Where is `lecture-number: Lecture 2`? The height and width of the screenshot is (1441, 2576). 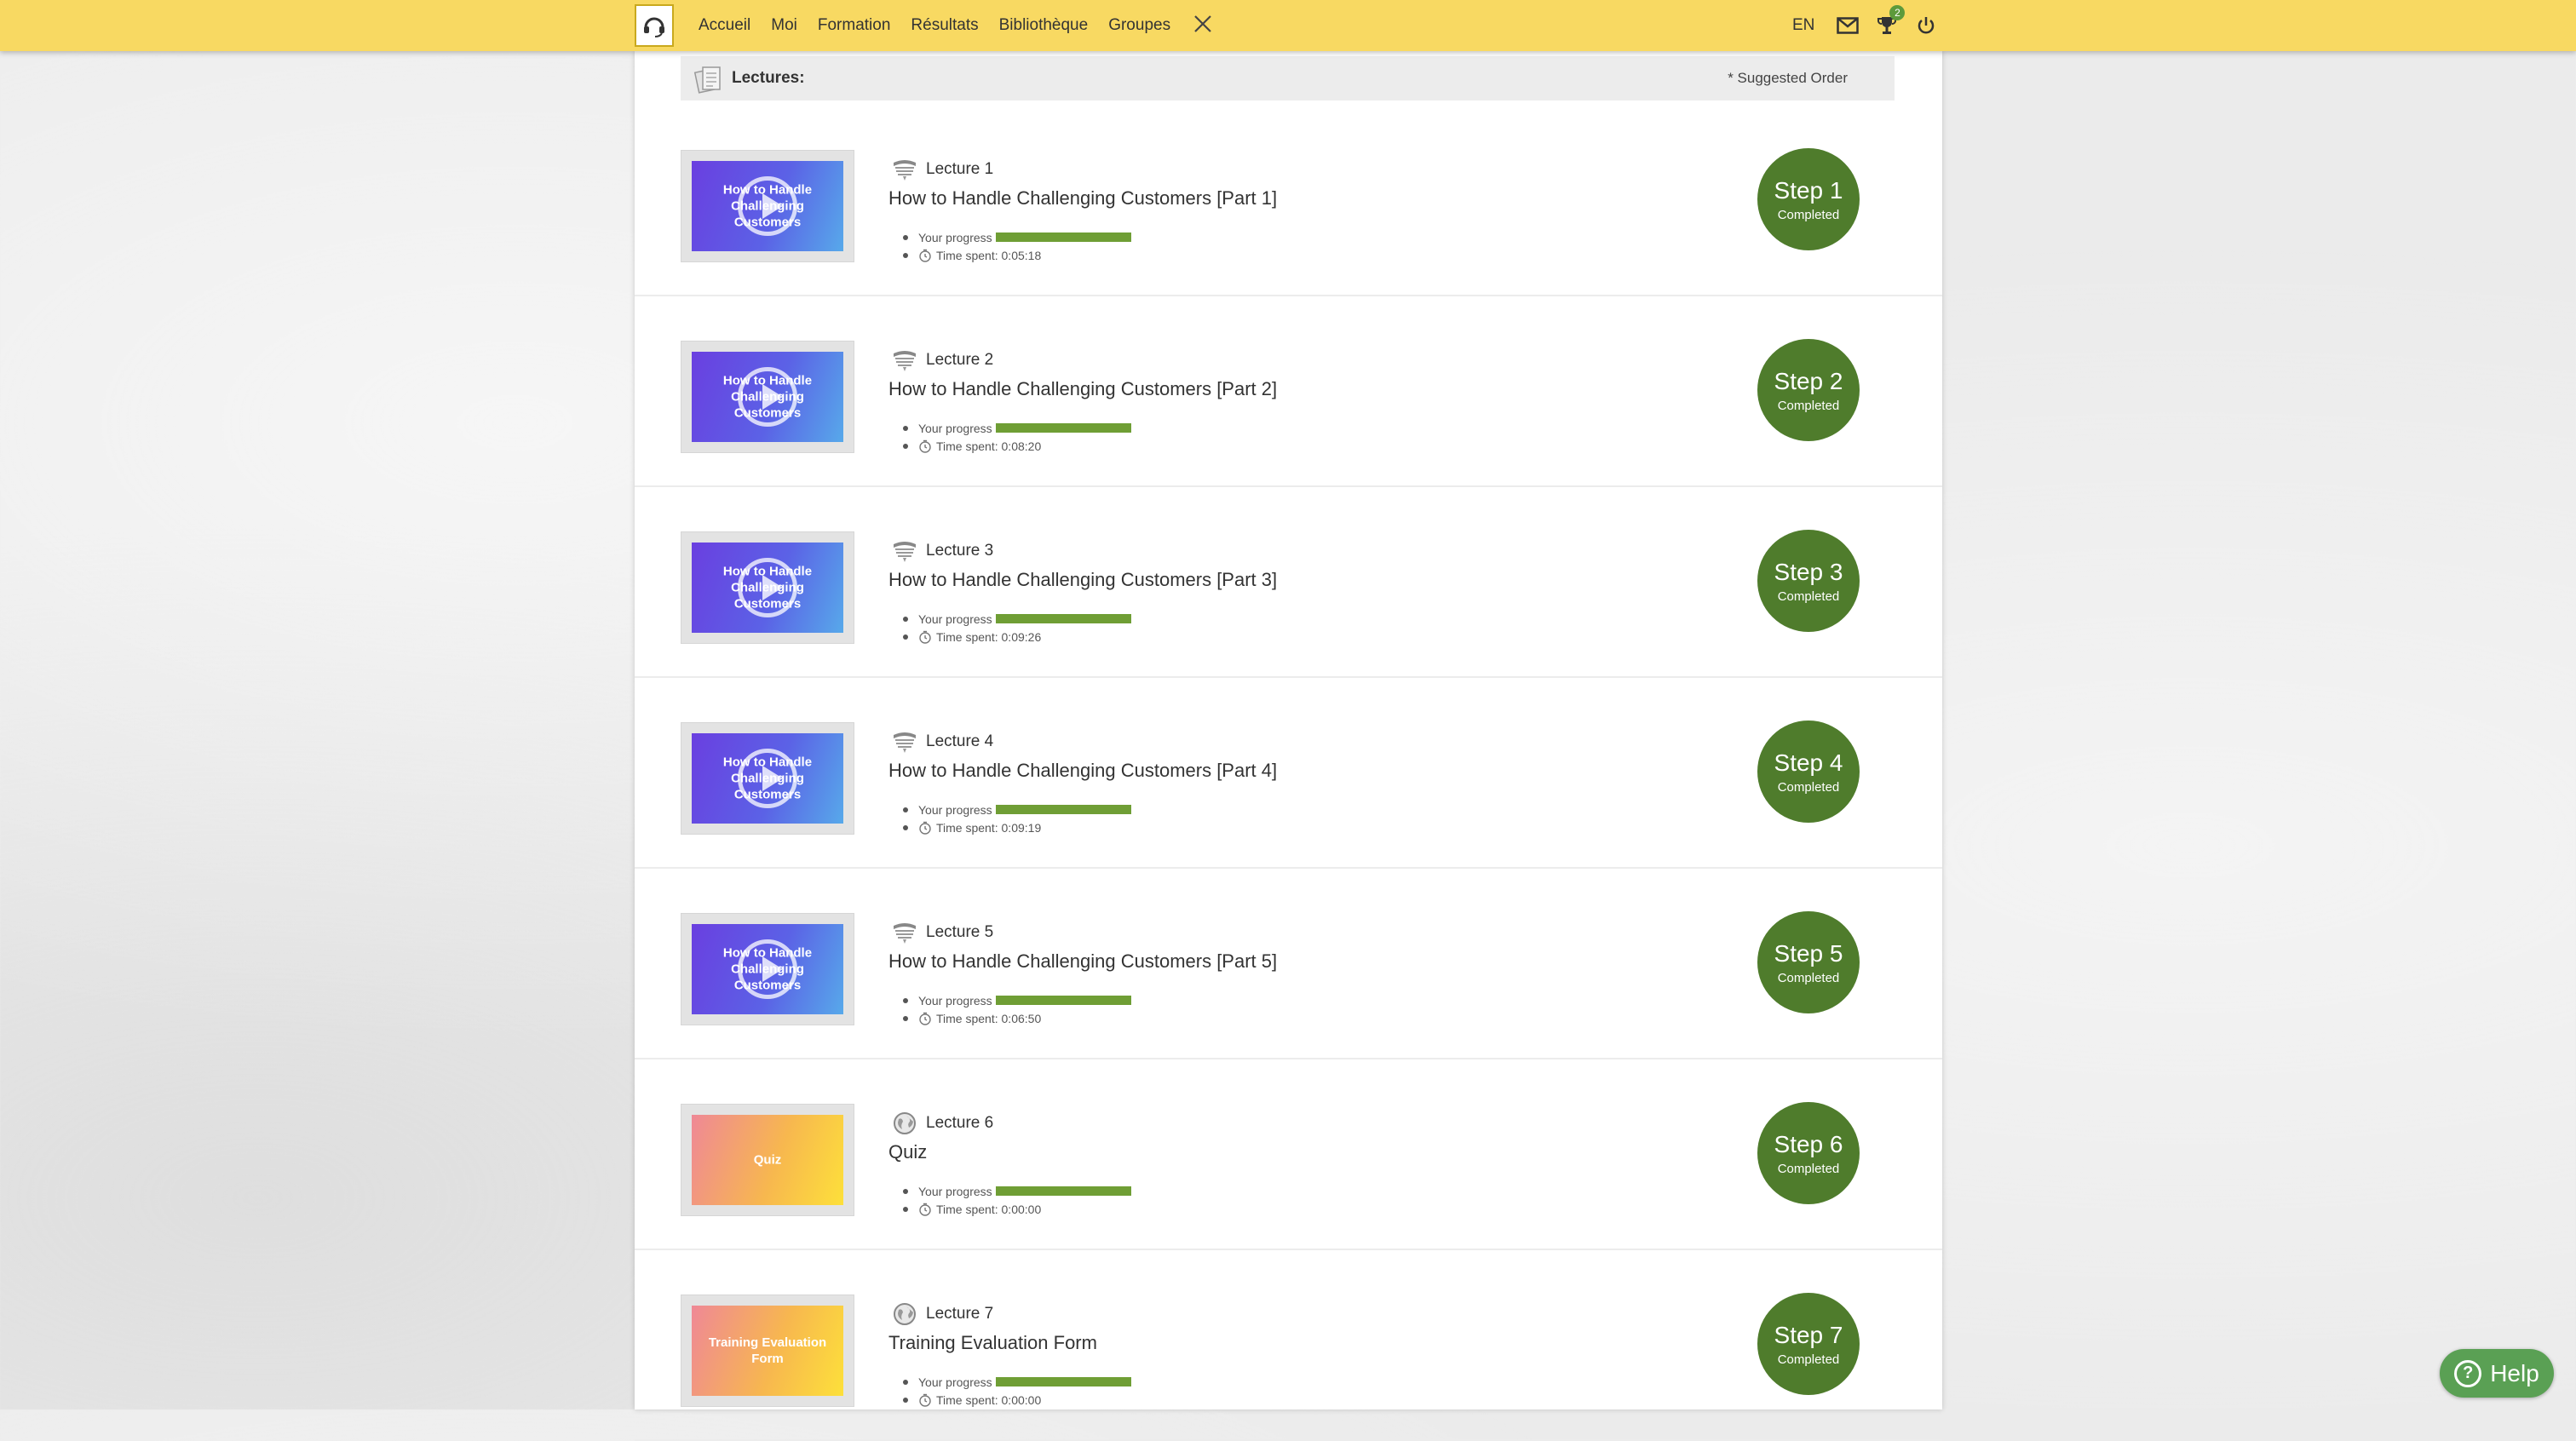
lecture-number: Lecture 2 is located at coordinates (960, 360).